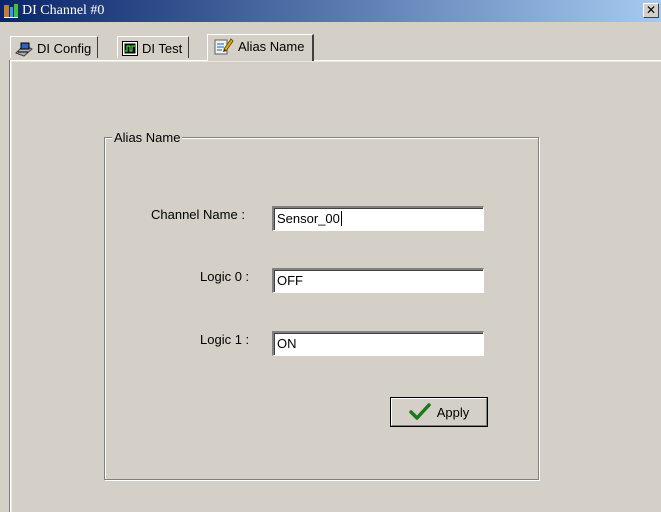 The height and width of the screenshot is (512, 661). I want to click on edit-icon, so click(224, 46).